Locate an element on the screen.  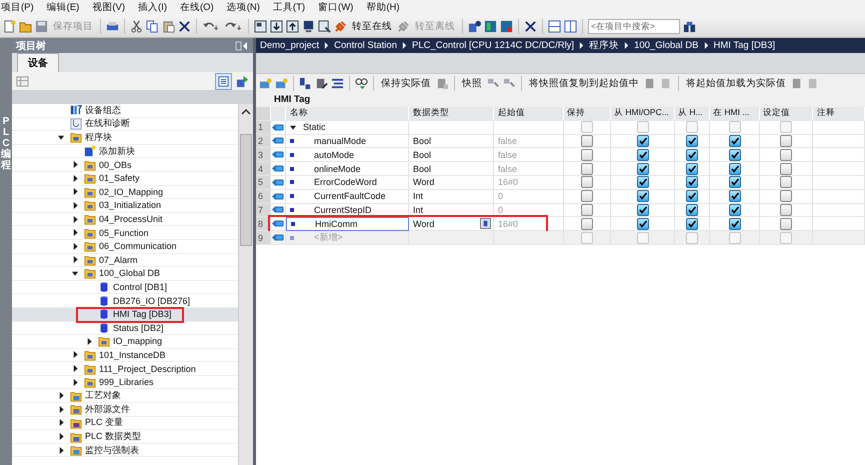
binoculars-icon is located at coordinates (689, 26).